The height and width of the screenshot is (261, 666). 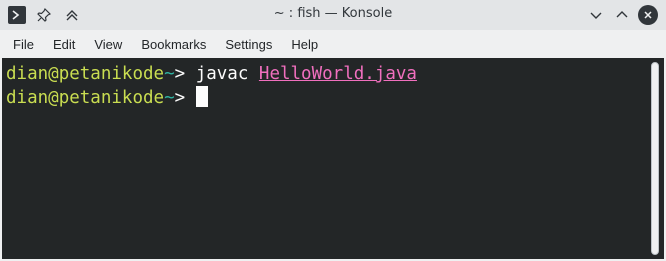 What do you see at coordinates (337, 74) in the screenshot?
I see `command-argument: HelloWorld.java` at bounding box center [337, 74].